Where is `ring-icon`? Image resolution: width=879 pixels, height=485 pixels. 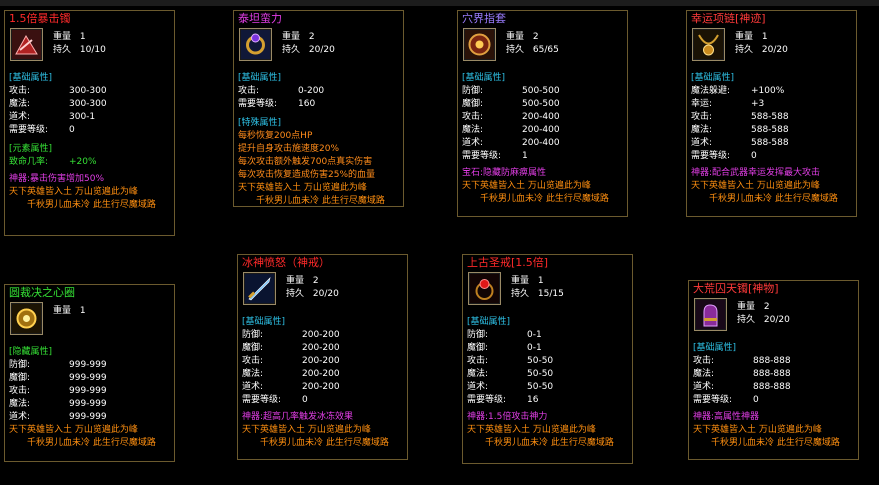 ring-icon is located at coordinates (255, 44).